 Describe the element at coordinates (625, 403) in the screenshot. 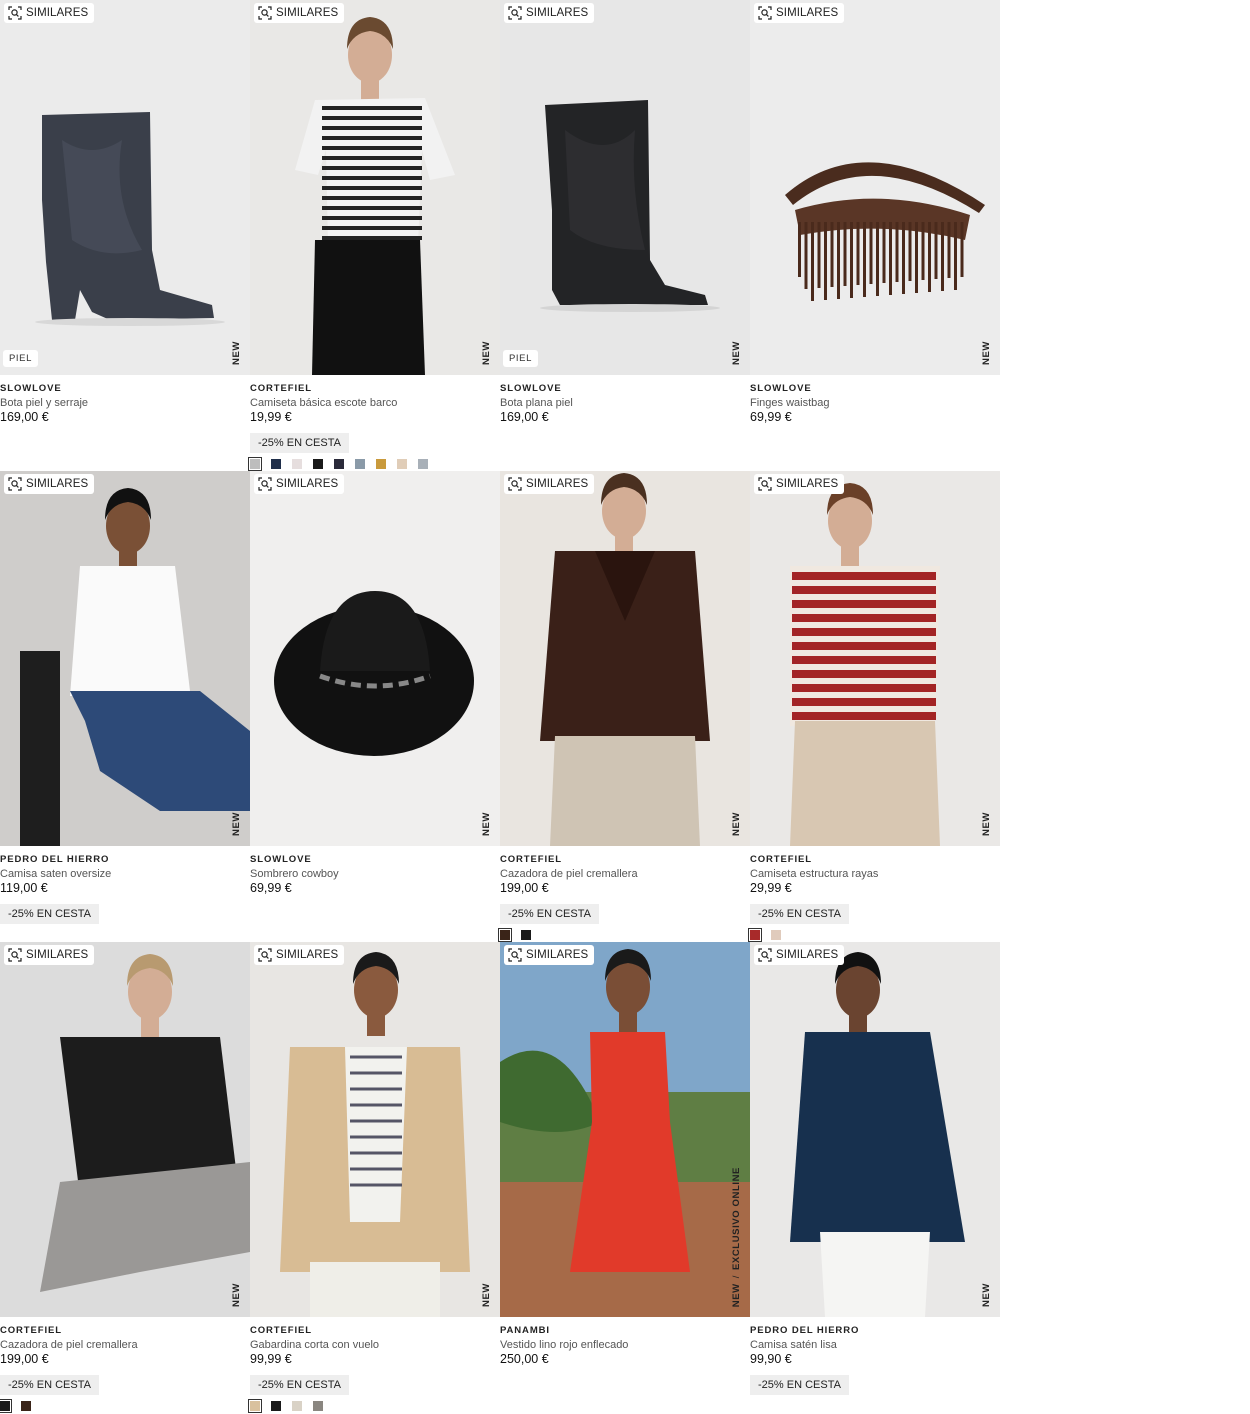

I see `product-name: Bota plana piel` at that location.